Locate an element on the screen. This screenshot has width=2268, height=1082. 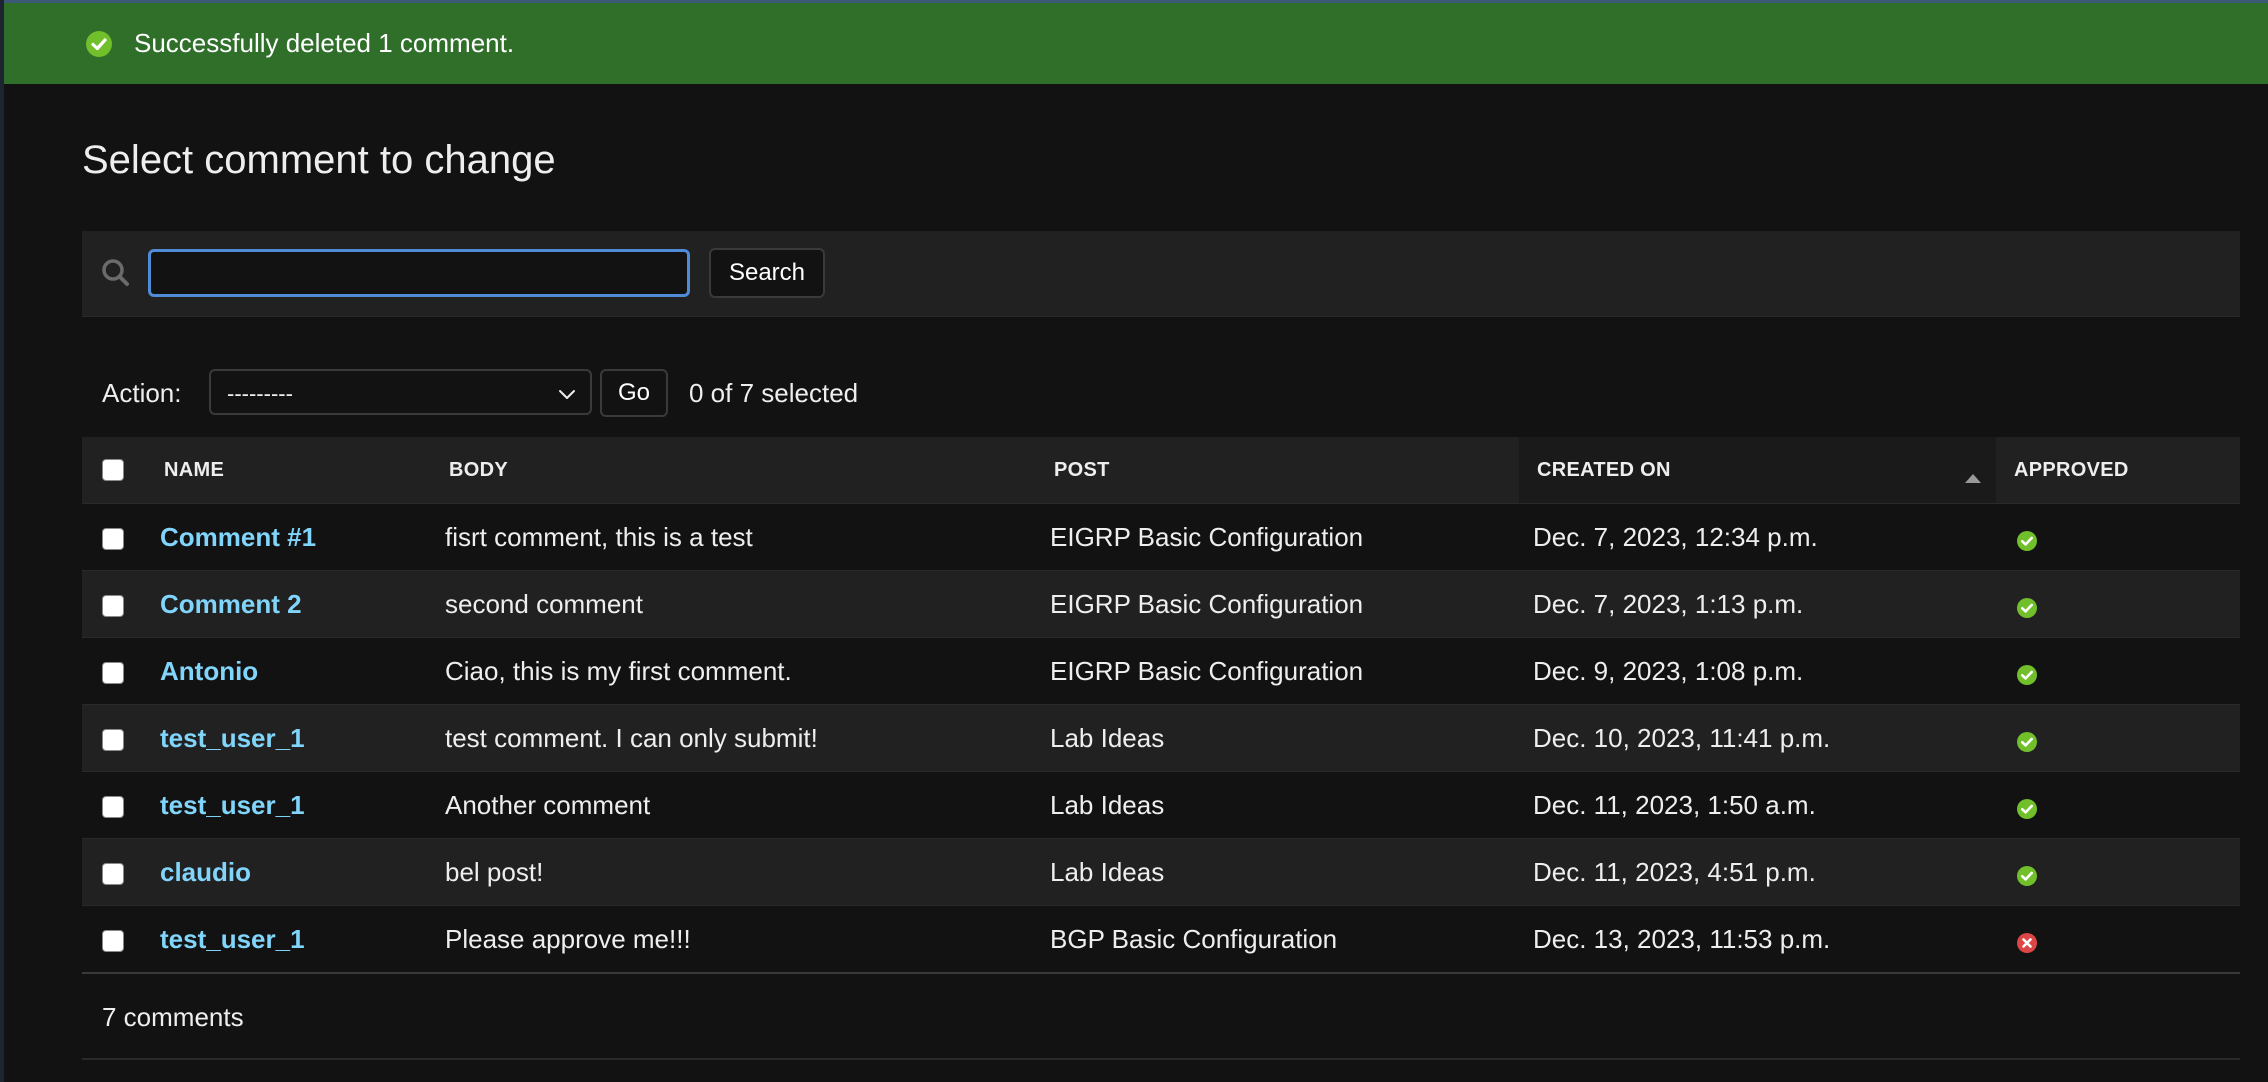
body-cell: bel post! is located at coordinates (733, 872).